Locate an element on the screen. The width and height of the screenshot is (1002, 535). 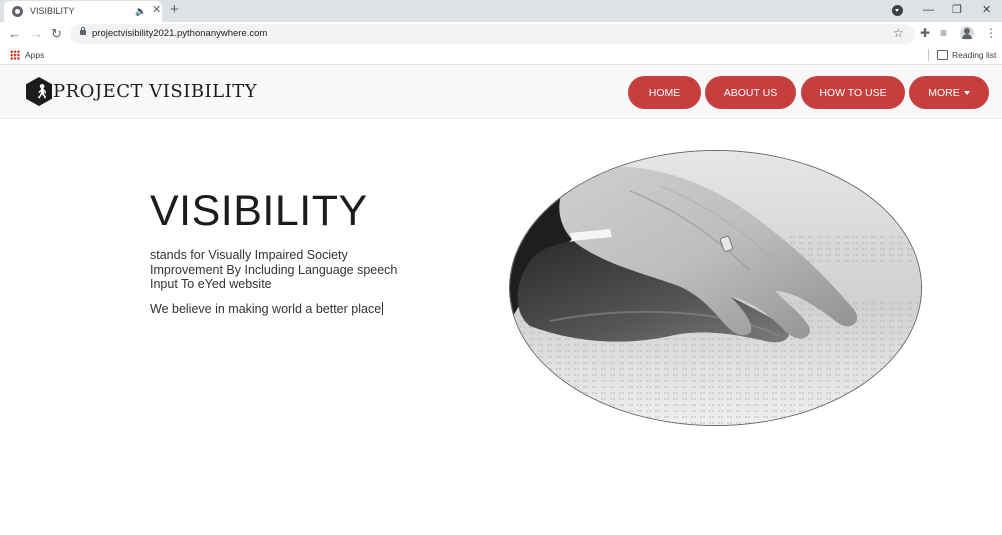
nav-home-label: HOME is located at coordinates (664, 92).